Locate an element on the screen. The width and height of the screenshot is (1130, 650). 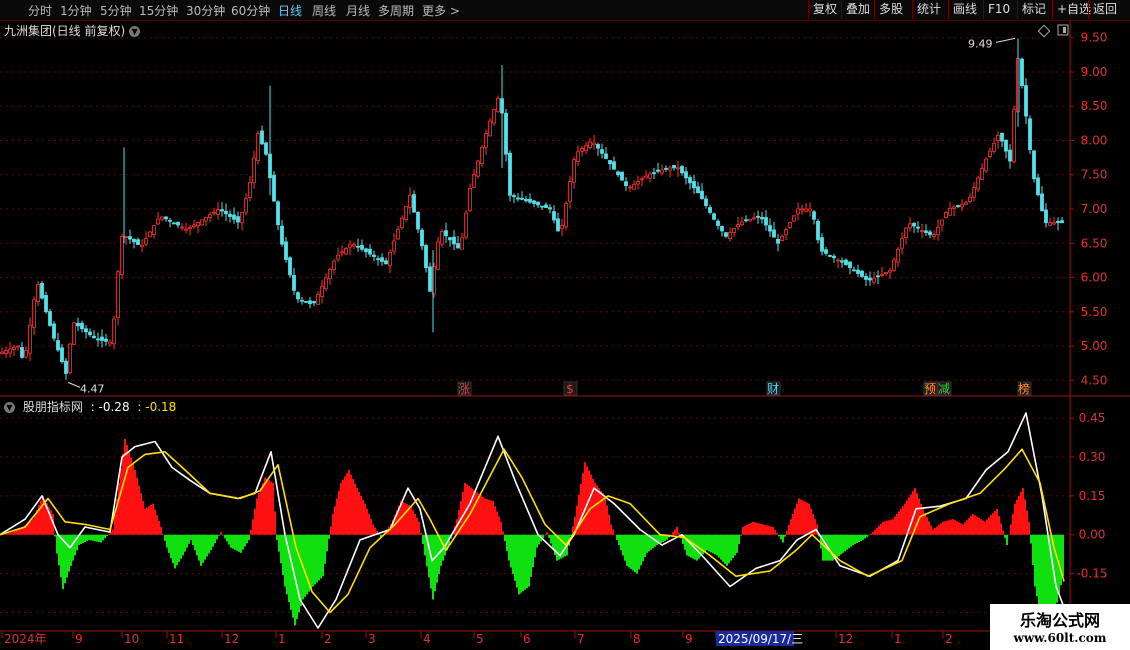
indicator-tick-label: -0.15 is located at coordinates (1091, 574).